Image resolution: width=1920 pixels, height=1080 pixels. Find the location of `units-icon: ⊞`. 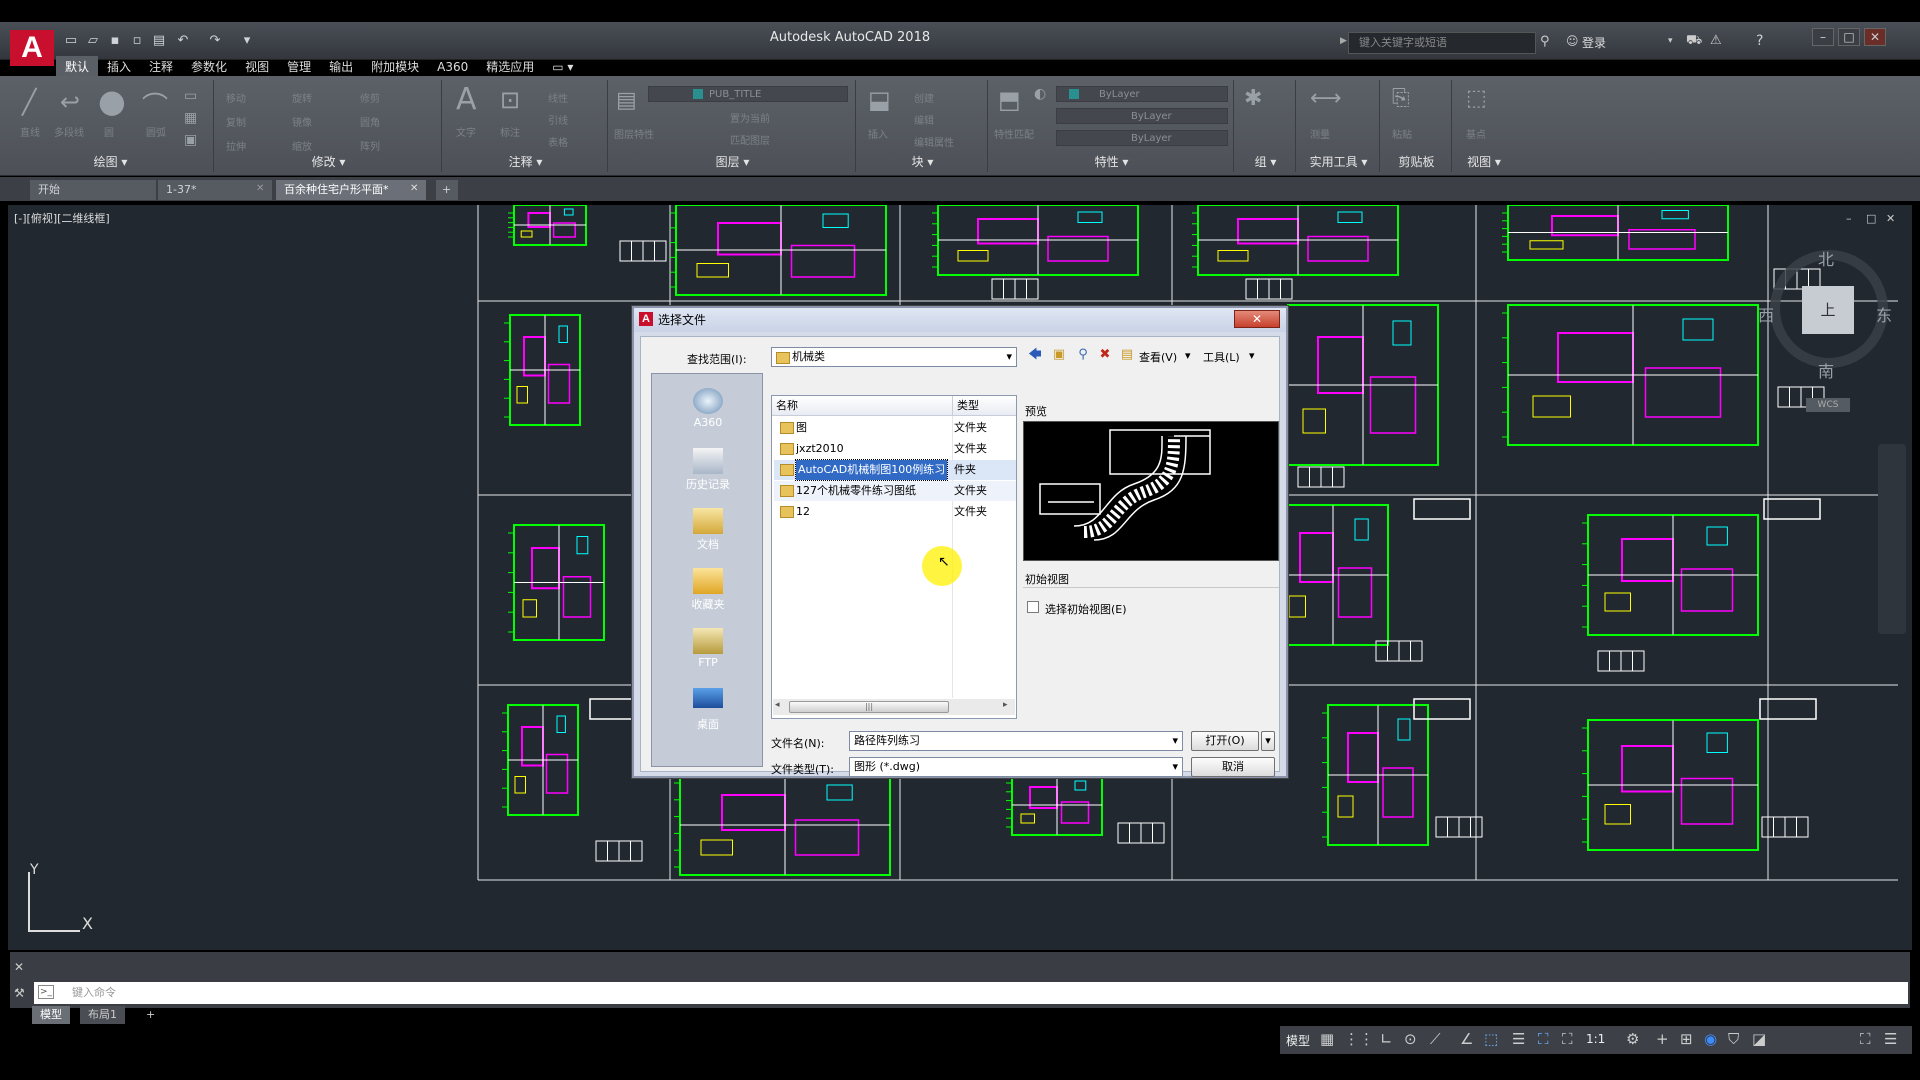

units-icon: ⊞ is located at coordinates (1686, 1039).